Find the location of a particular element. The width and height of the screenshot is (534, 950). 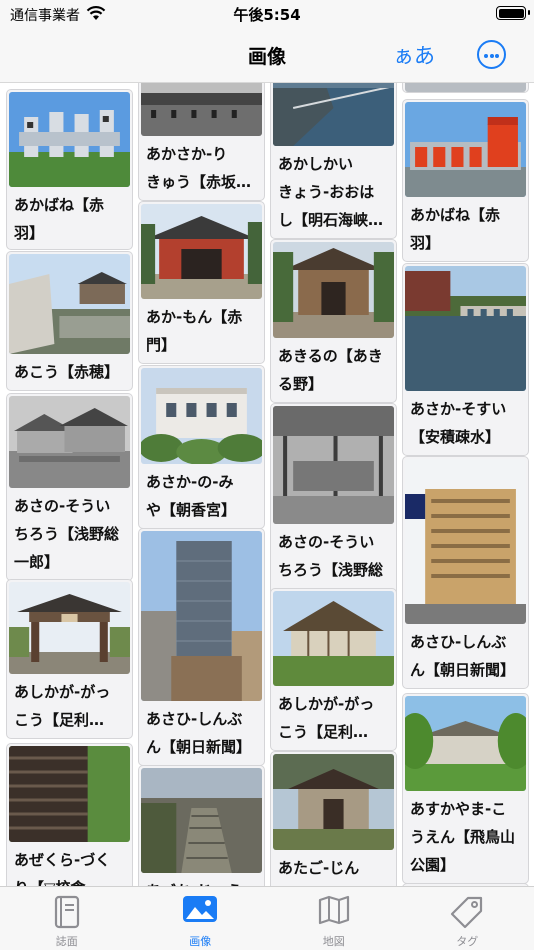

navigation-bar: 画像 ぁあ is located at coordinates (267, 56).